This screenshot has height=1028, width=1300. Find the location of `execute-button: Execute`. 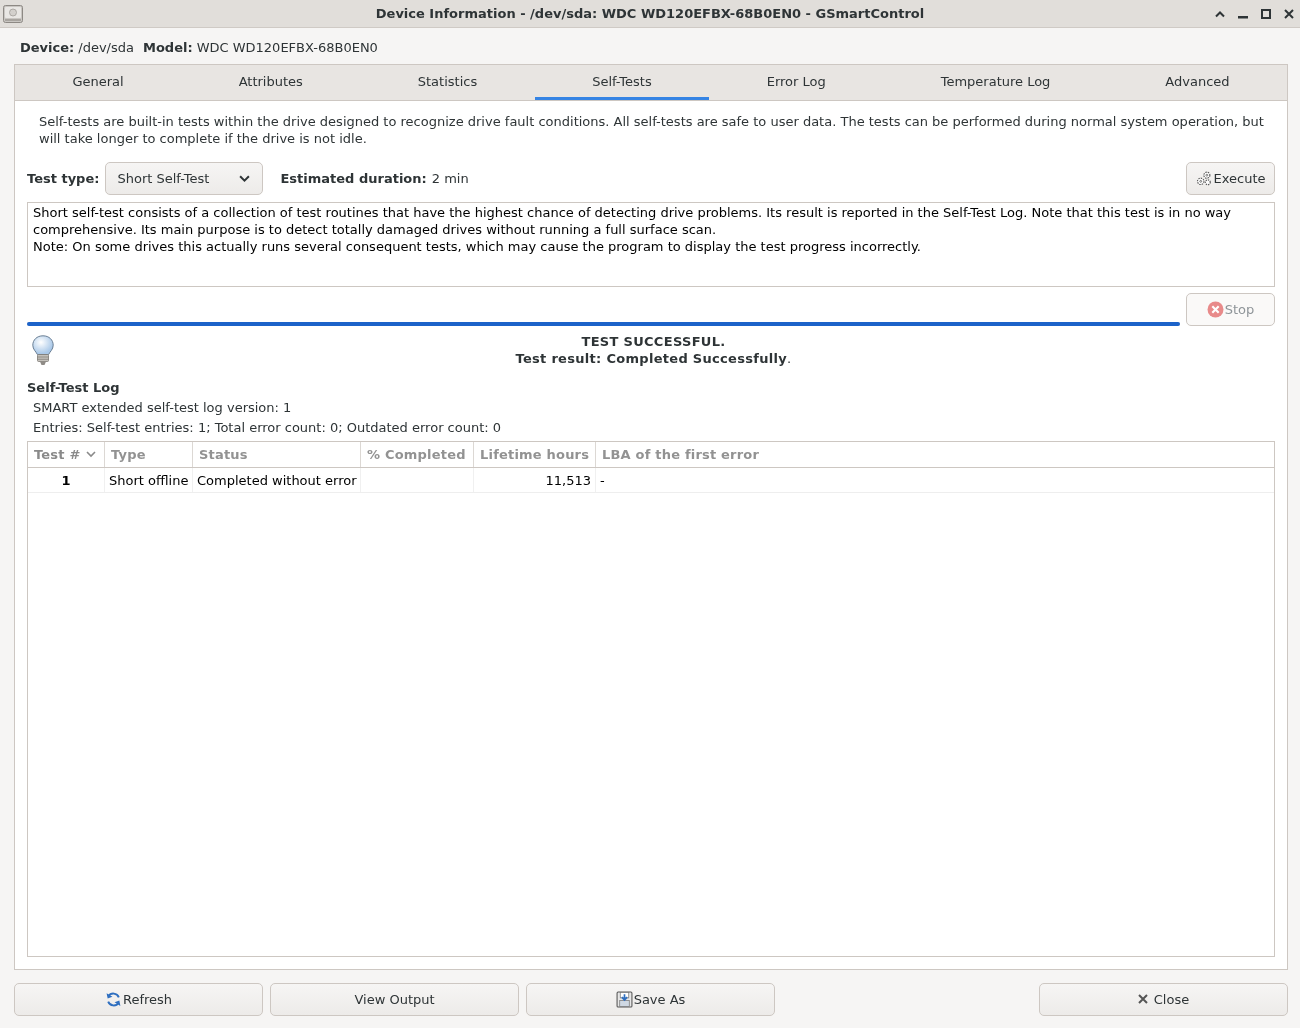

execute-button: Execute is located at coordinates (1230, 178).